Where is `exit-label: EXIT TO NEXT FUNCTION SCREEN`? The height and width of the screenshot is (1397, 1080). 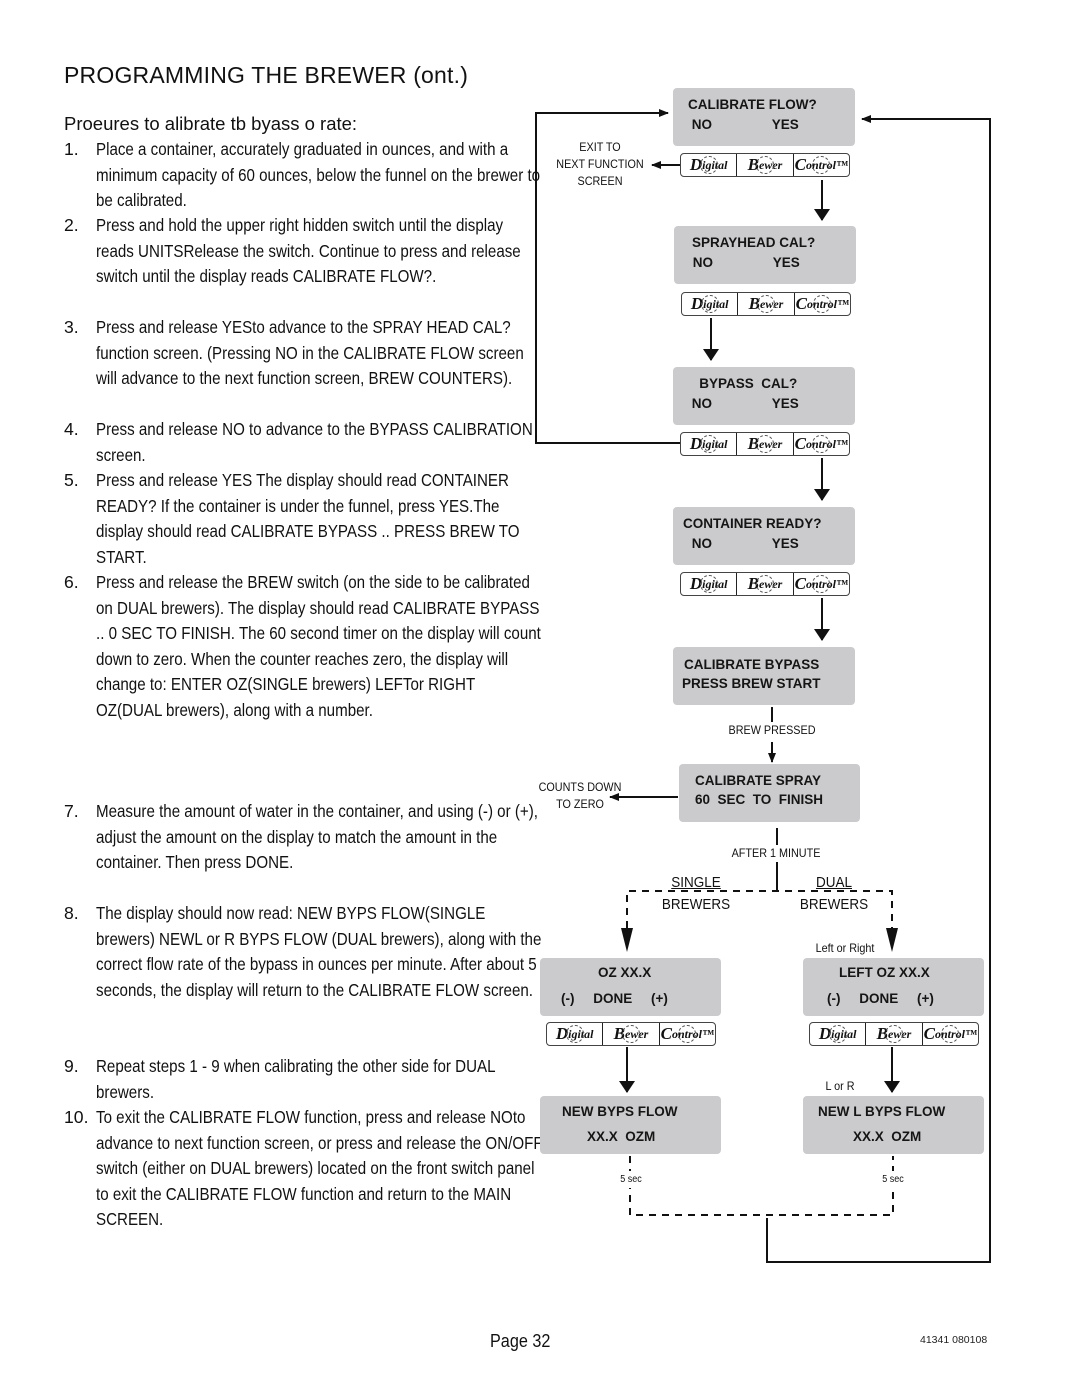
exit-label: EXIT TO NEXT FUNCTION SCREEN is located at coordinates (600, 164).